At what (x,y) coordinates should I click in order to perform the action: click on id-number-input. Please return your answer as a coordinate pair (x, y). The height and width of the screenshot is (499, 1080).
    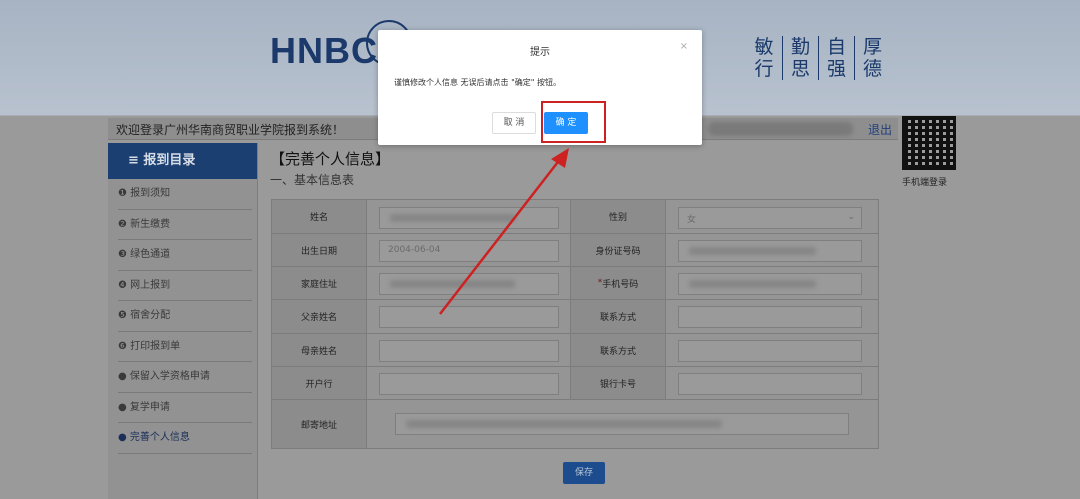
    Looking at the image, I should click on (770, 251).